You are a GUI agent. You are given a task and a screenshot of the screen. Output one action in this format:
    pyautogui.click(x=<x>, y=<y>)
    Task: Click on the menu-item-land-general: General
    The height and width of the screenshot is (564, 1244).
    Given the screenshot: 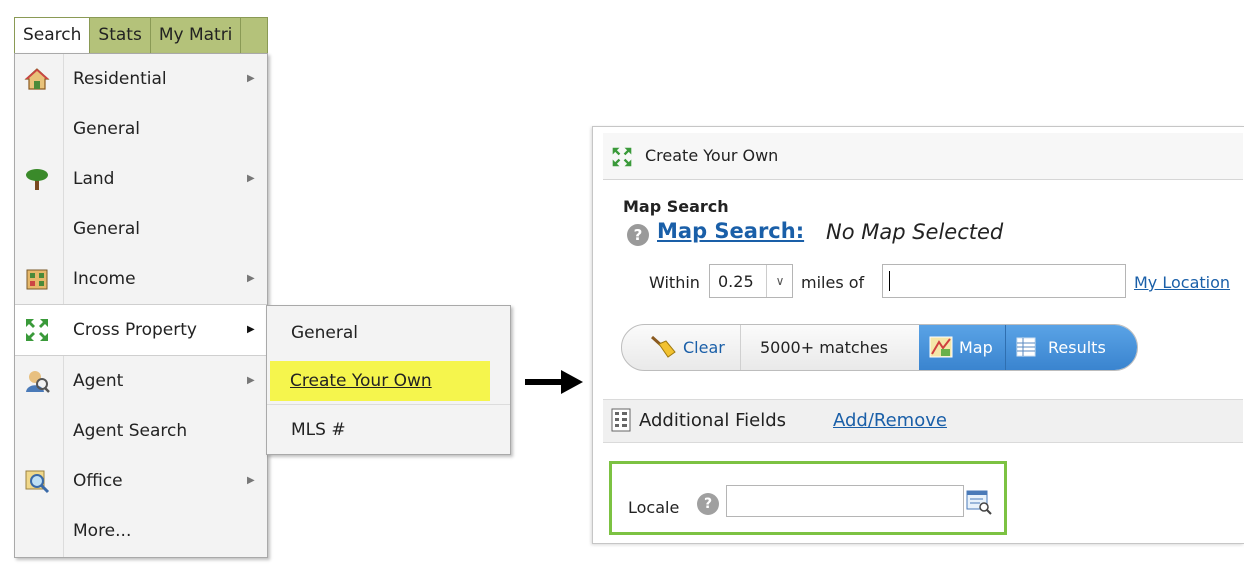 What is the action you would take?
    pyautogui.click(x=141, y=229)
    